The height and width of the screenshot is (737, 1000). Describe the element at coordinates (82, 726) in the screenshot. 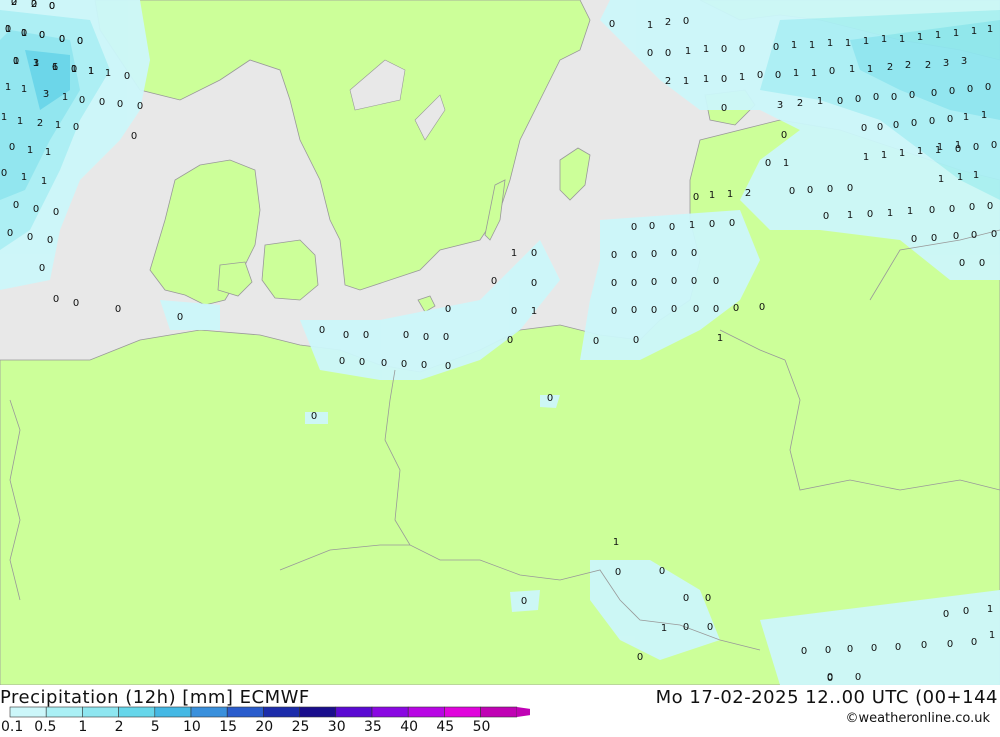

I see `legend-label: 1` at that location.